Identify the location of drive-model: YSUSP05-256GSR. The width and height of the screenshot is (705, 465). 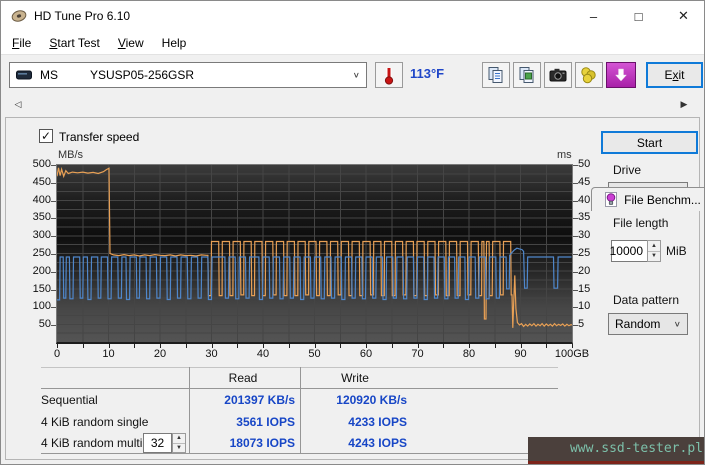
(142, 75).